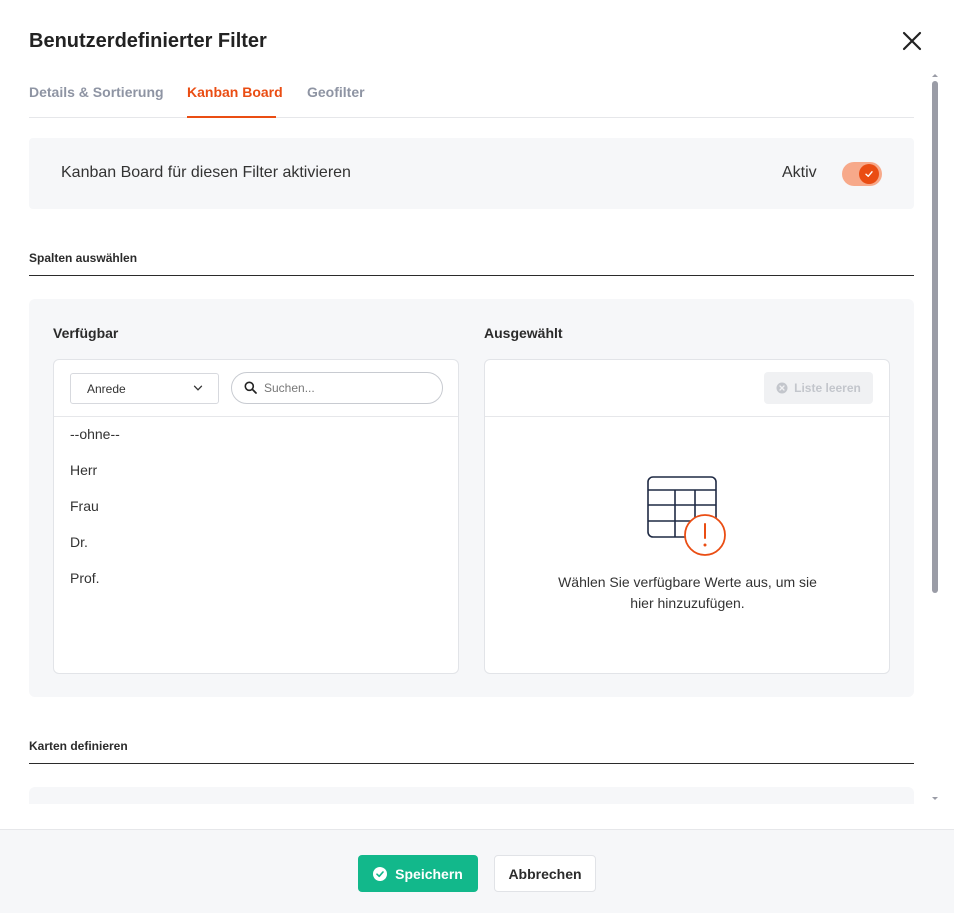  What do you see at coordinates (687, 388) in the screenshot?
I see `selected-panel-toolbar: Liste leeren` at bounding box center [687, 388].